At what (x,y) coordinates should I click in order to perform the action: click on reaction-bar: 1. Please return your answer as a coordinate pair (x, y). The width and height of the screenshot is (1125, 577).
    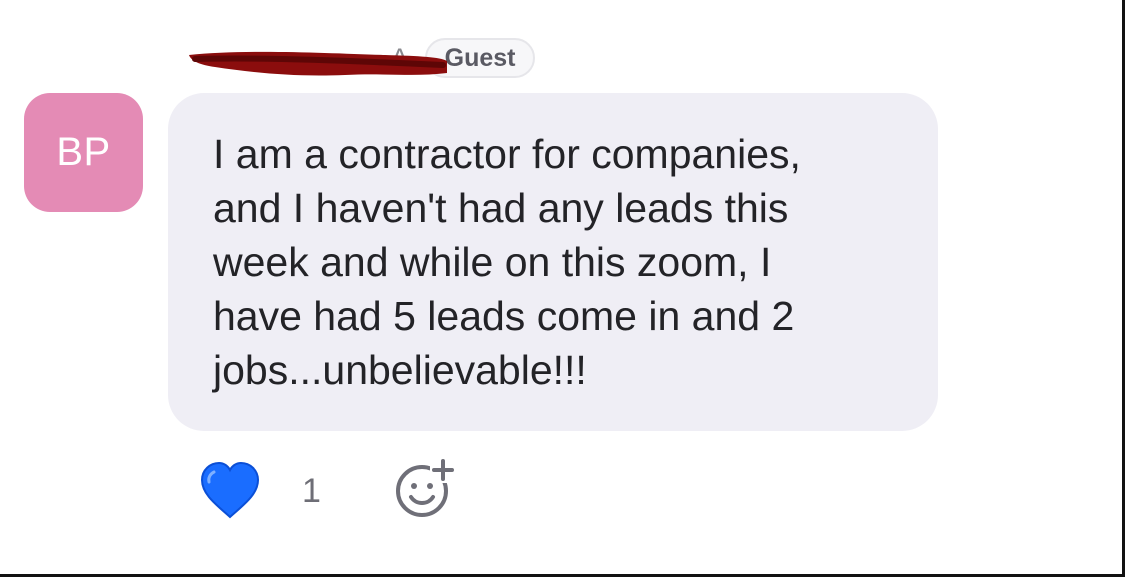
    Looking at the image, I should click on (259, 491).